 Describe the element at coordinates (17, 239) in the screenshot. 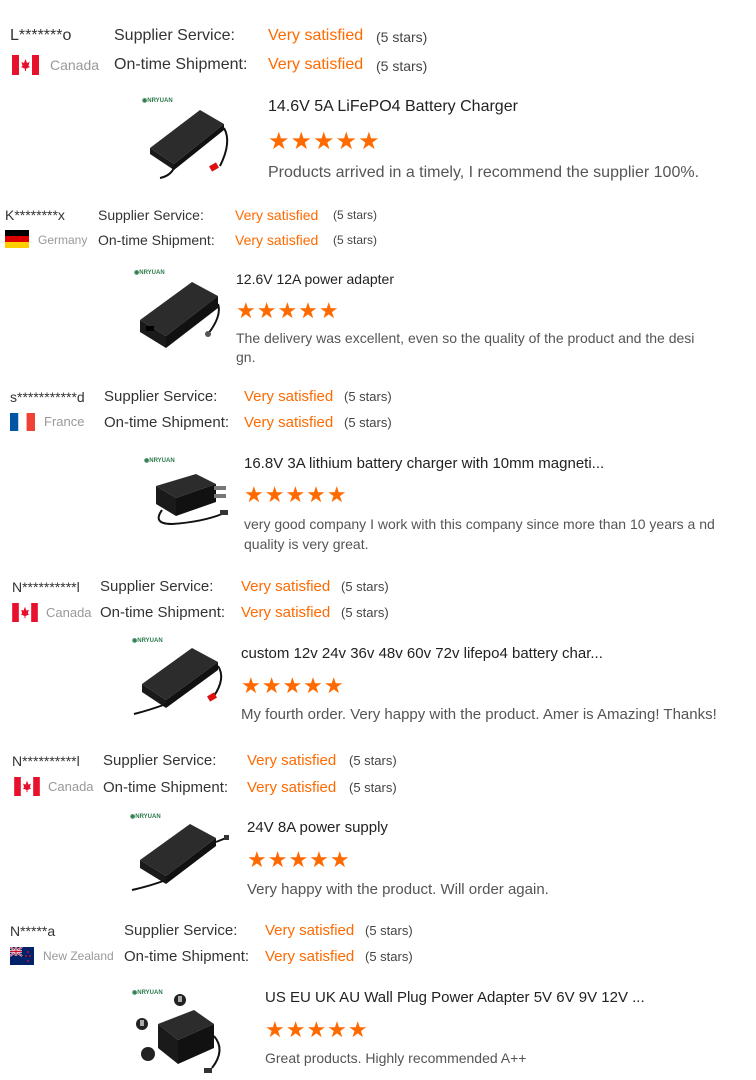

I see `germany-flag-icon` at that location.